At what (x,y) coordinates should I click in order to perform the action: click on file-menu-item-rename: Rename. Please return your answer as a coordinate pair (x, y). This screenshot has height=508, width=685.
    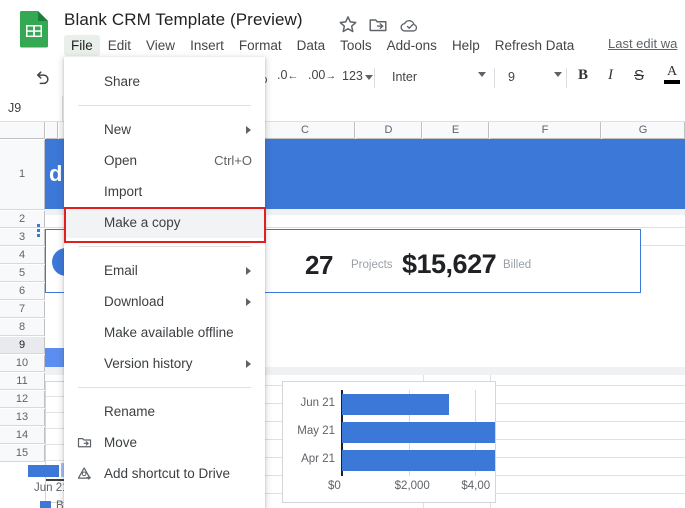
    Looking at the image, I should click on (164, 411).